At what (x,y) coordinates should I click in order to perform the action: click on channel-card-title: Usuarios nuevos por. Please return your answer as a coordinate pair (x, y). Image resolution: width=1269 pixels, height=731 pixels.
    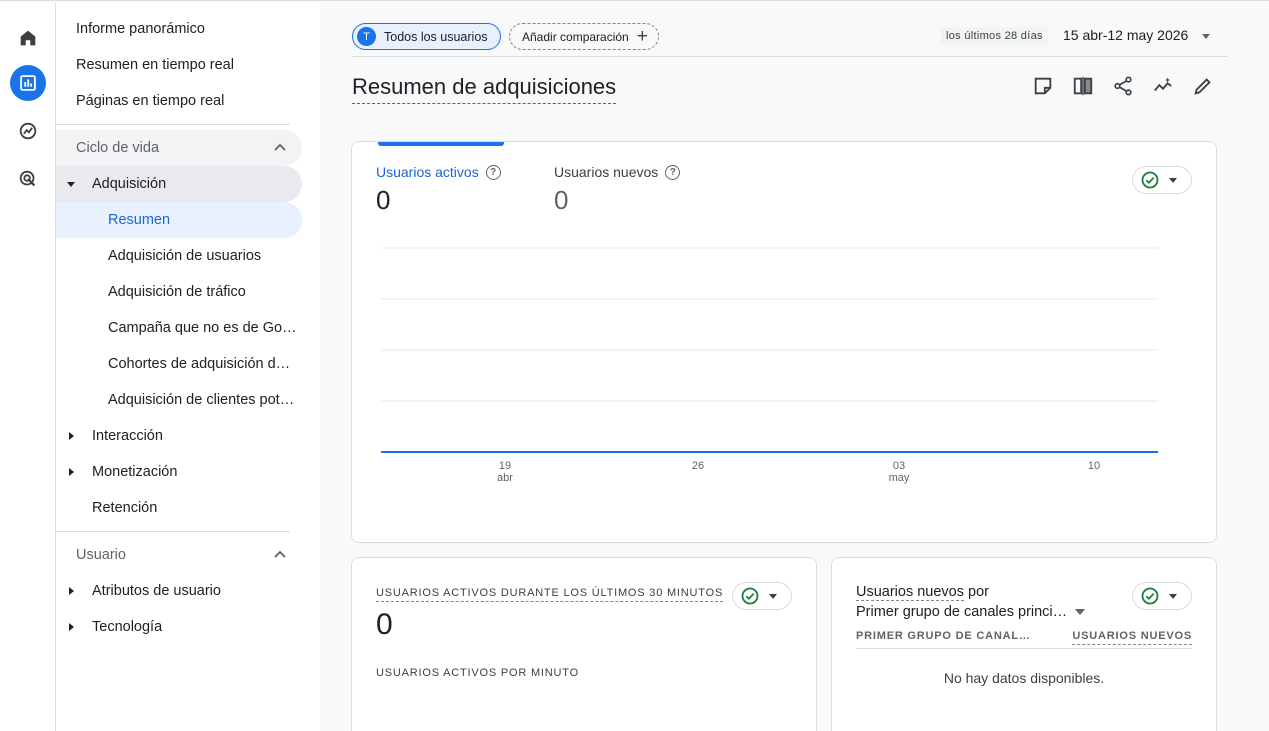
    Looking at the image, I should click on (922, 592).